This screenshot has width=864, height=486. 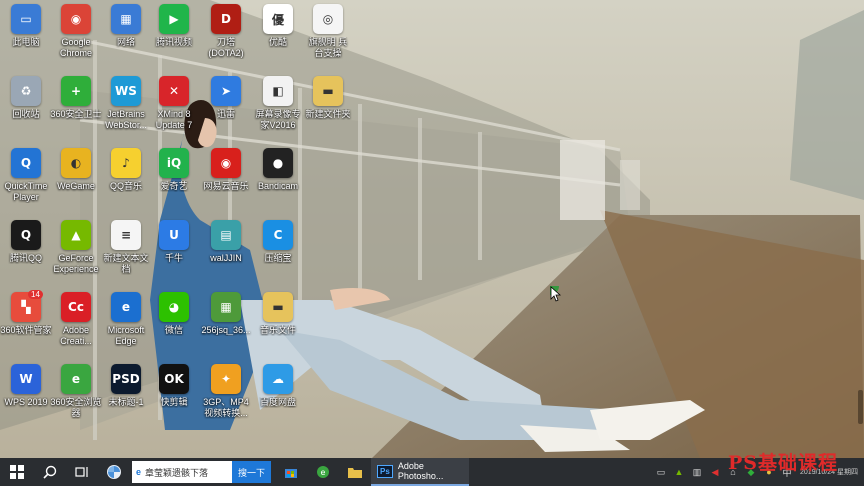 I want to click on desktop-icon: ▭ 此电脑, so click(x=26, y=40).